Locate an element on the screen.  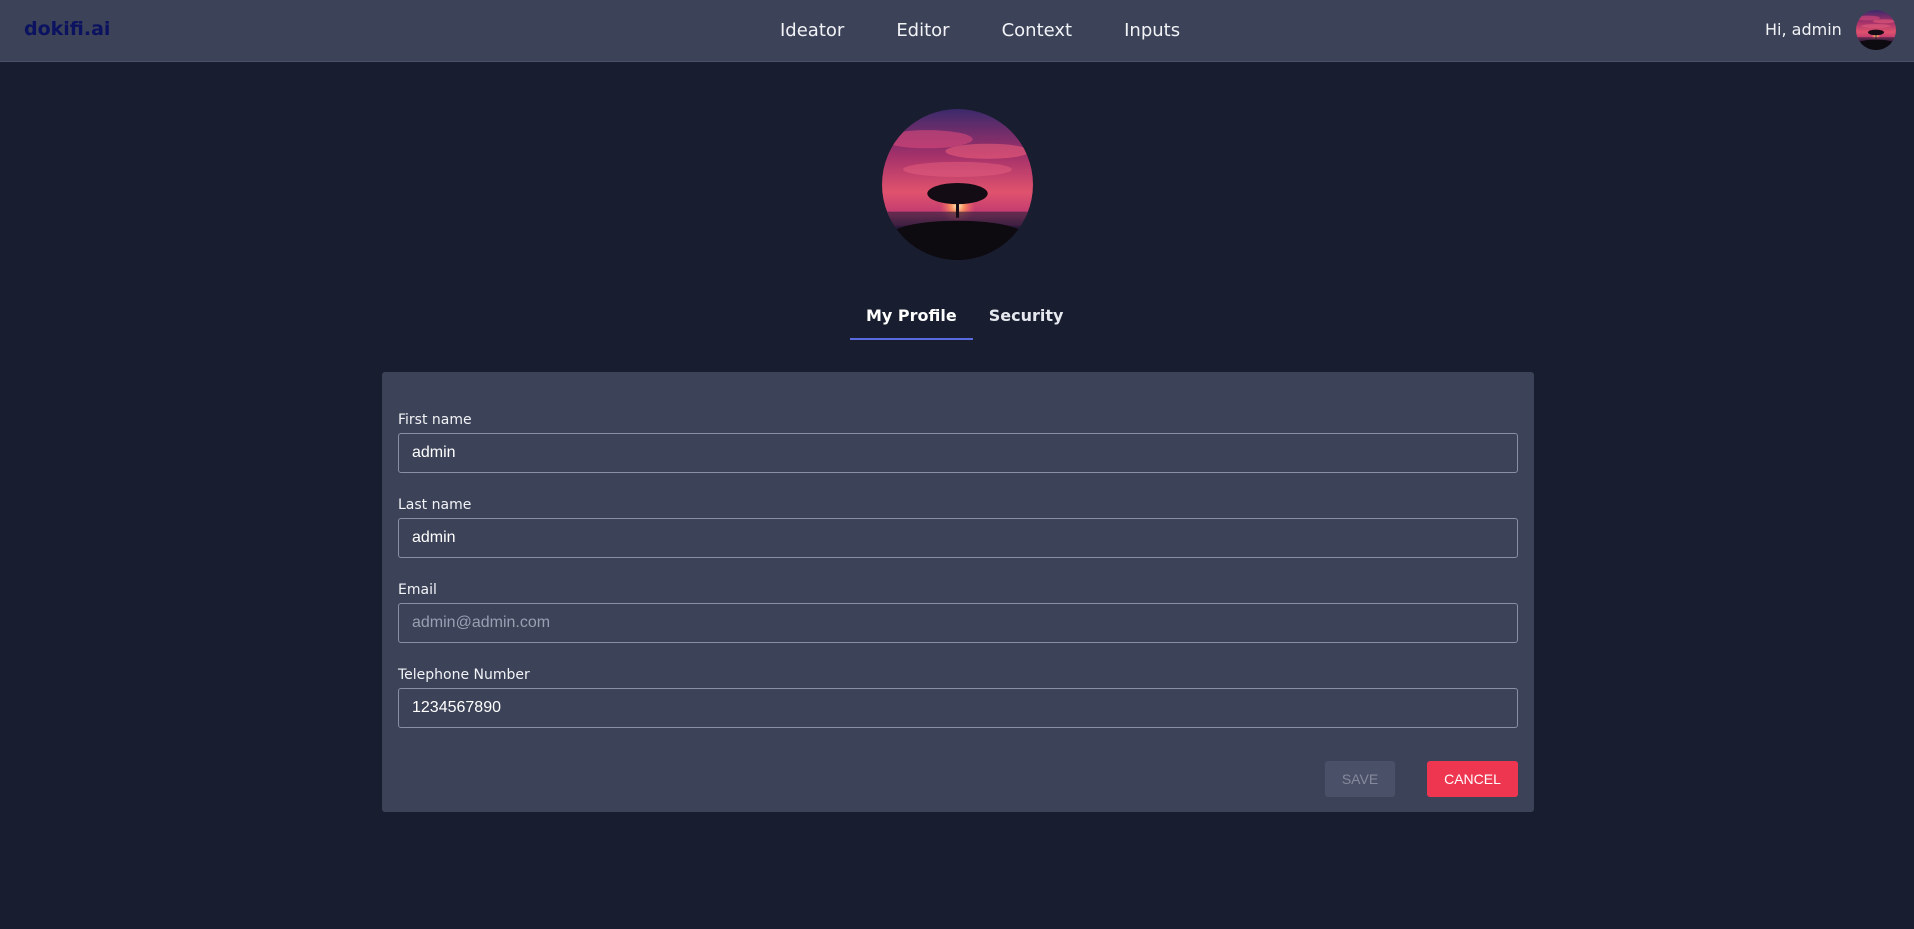
email-field is located at coordinates (958, 623).